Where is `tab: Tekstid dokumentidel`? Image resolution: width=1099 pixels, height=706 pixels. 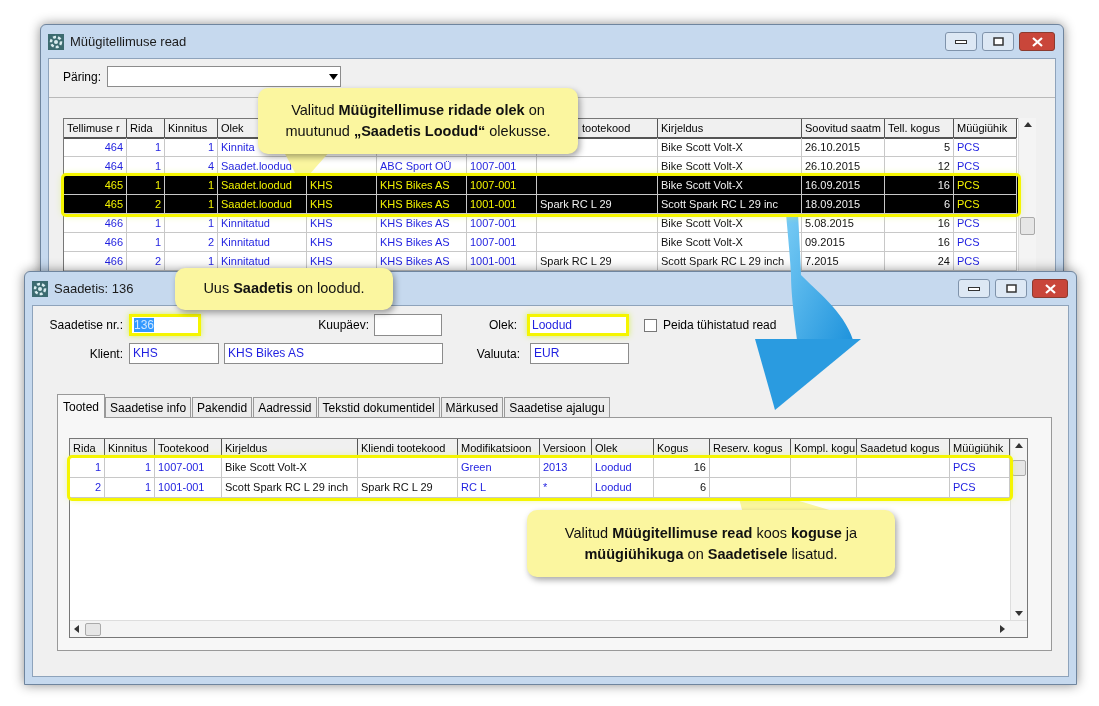 tab: Tekstid dokumentidel is located at coordinates (378, 407).